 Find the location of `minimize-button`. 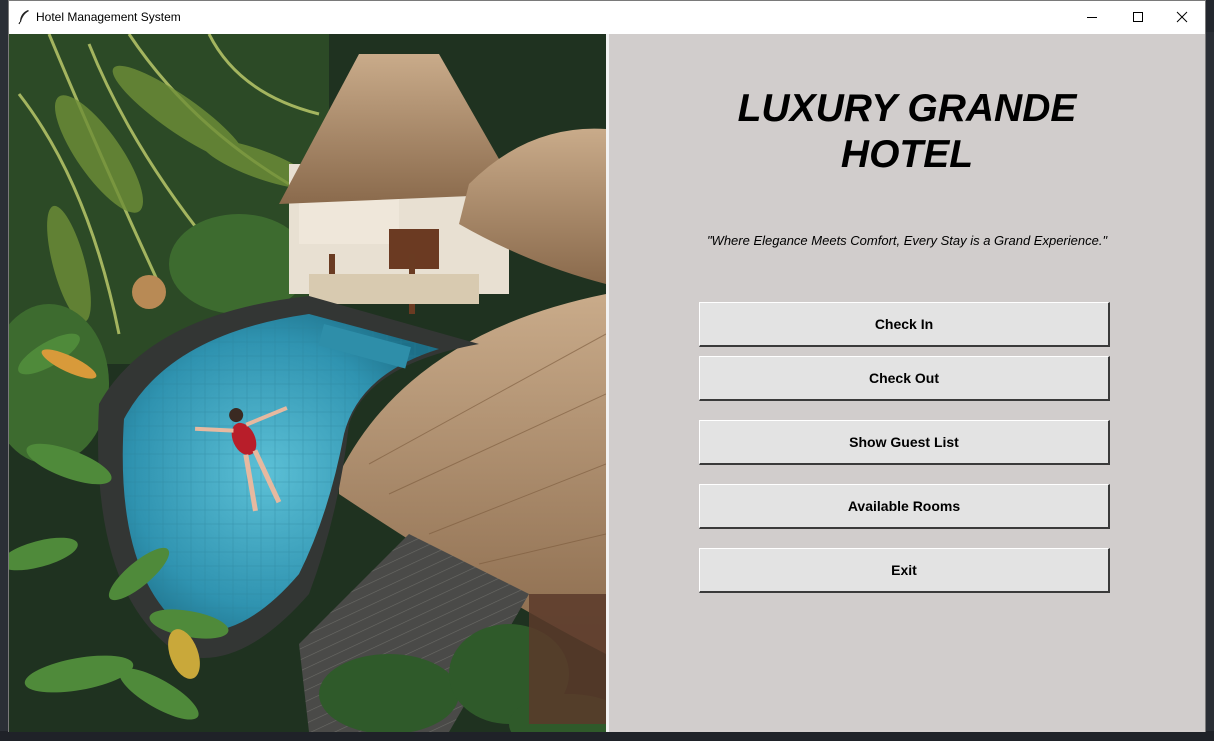

minimize-button is located at coordinates (1092, 17).